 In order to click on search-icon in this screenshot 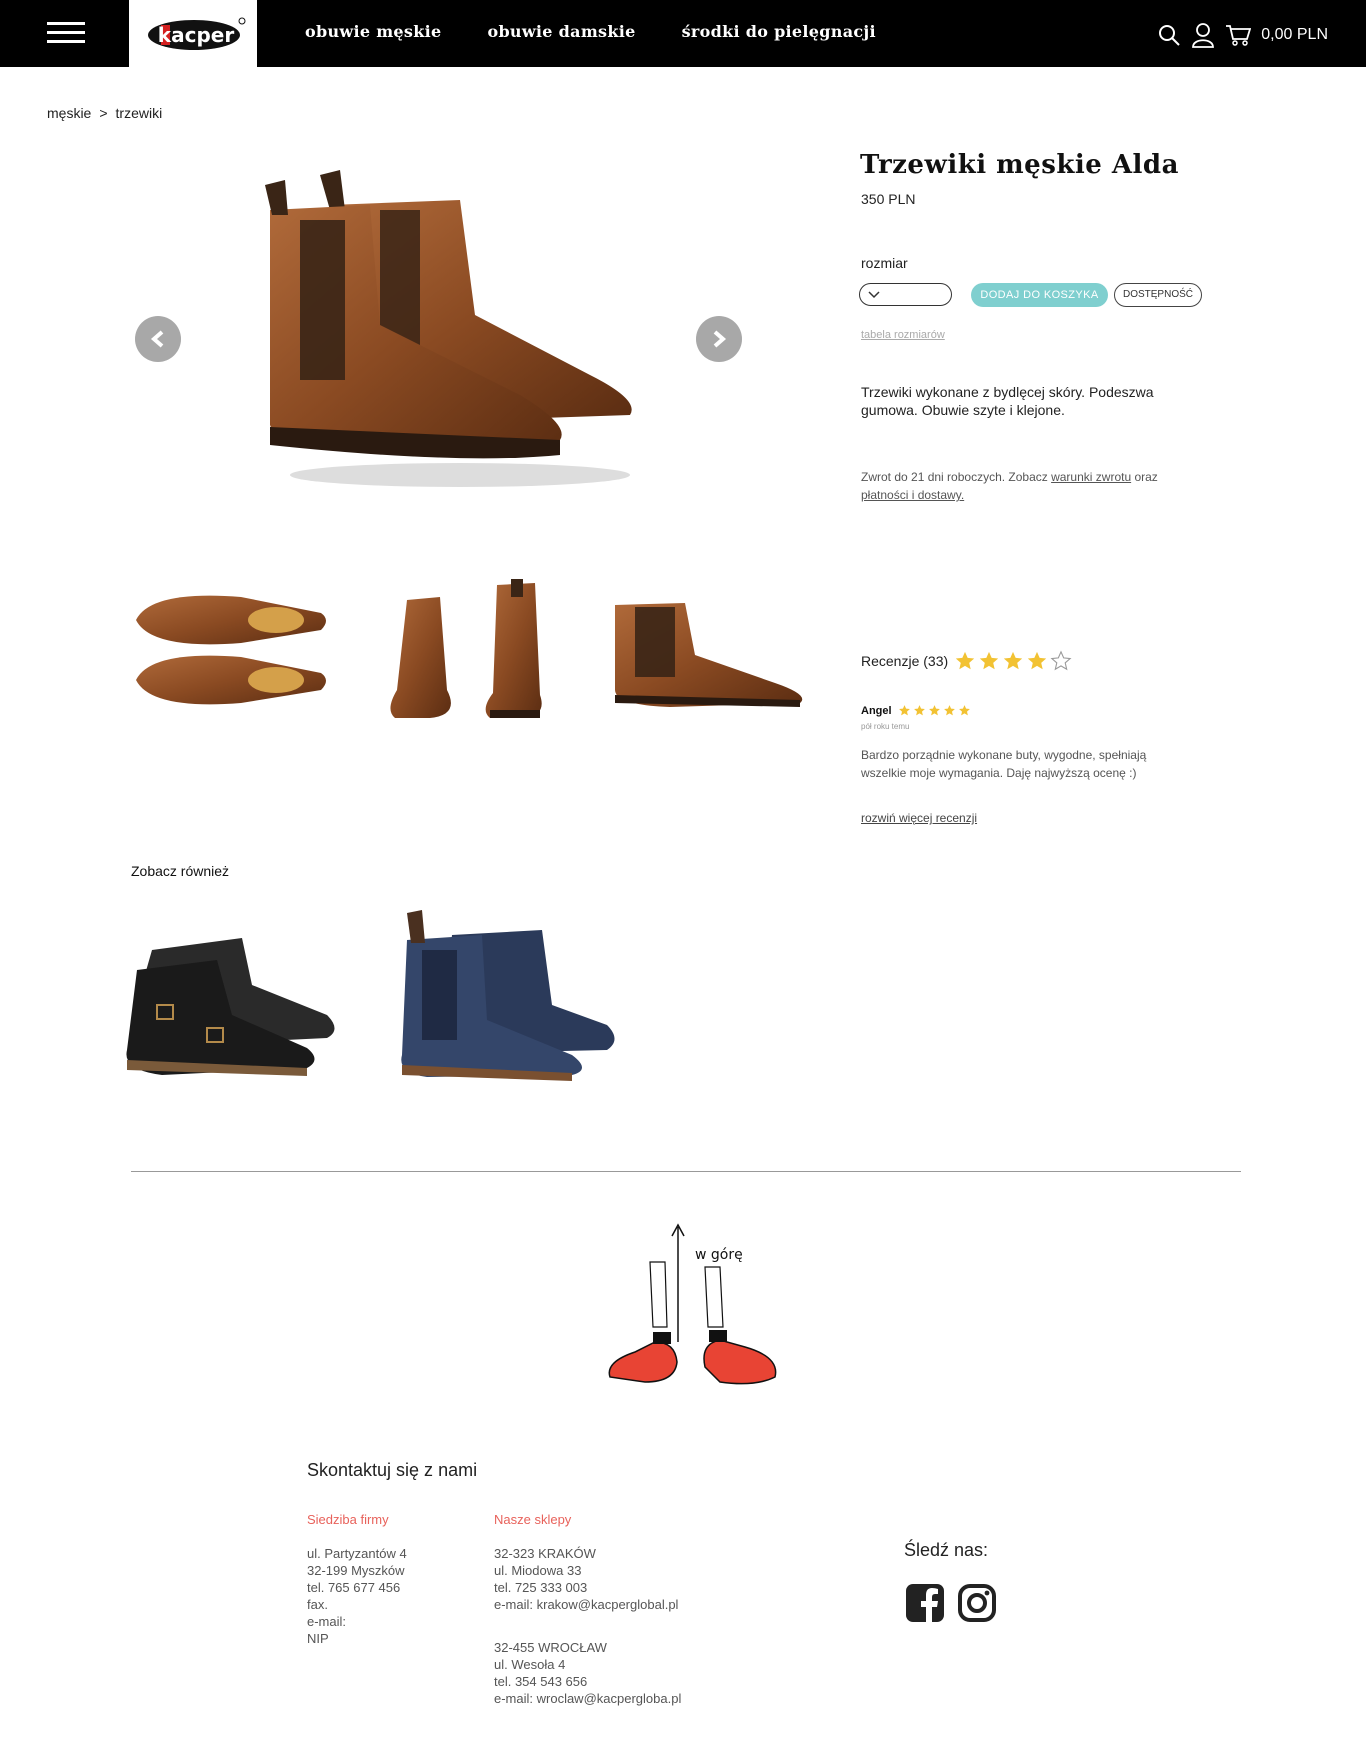, I will do `click(1169, 35)`.